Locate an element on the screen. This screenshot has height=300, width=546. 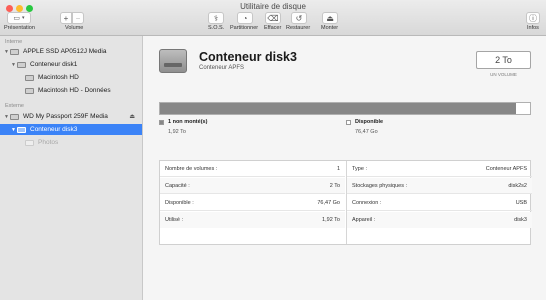
sidebar-toggle-icon: ▭ is located at coordinates (17, 18).